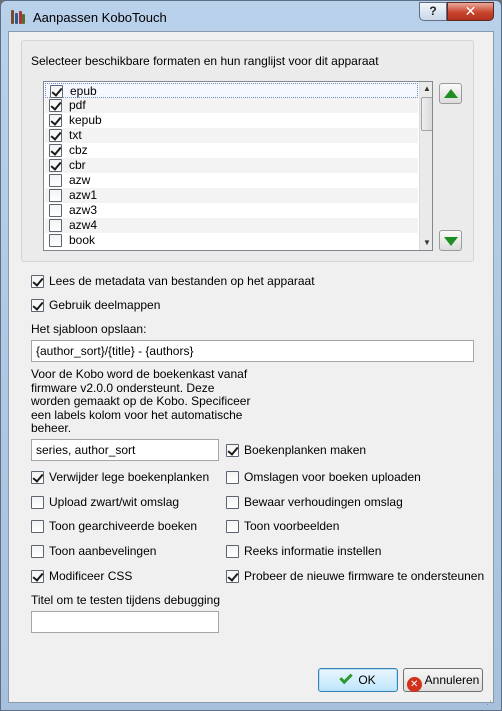  What do you see at coordinates (129, 477) in the screenshot?
I see `delete-empty-shelves-label: Verwijder lege boekenplanken` at bounding box center [129, 477].